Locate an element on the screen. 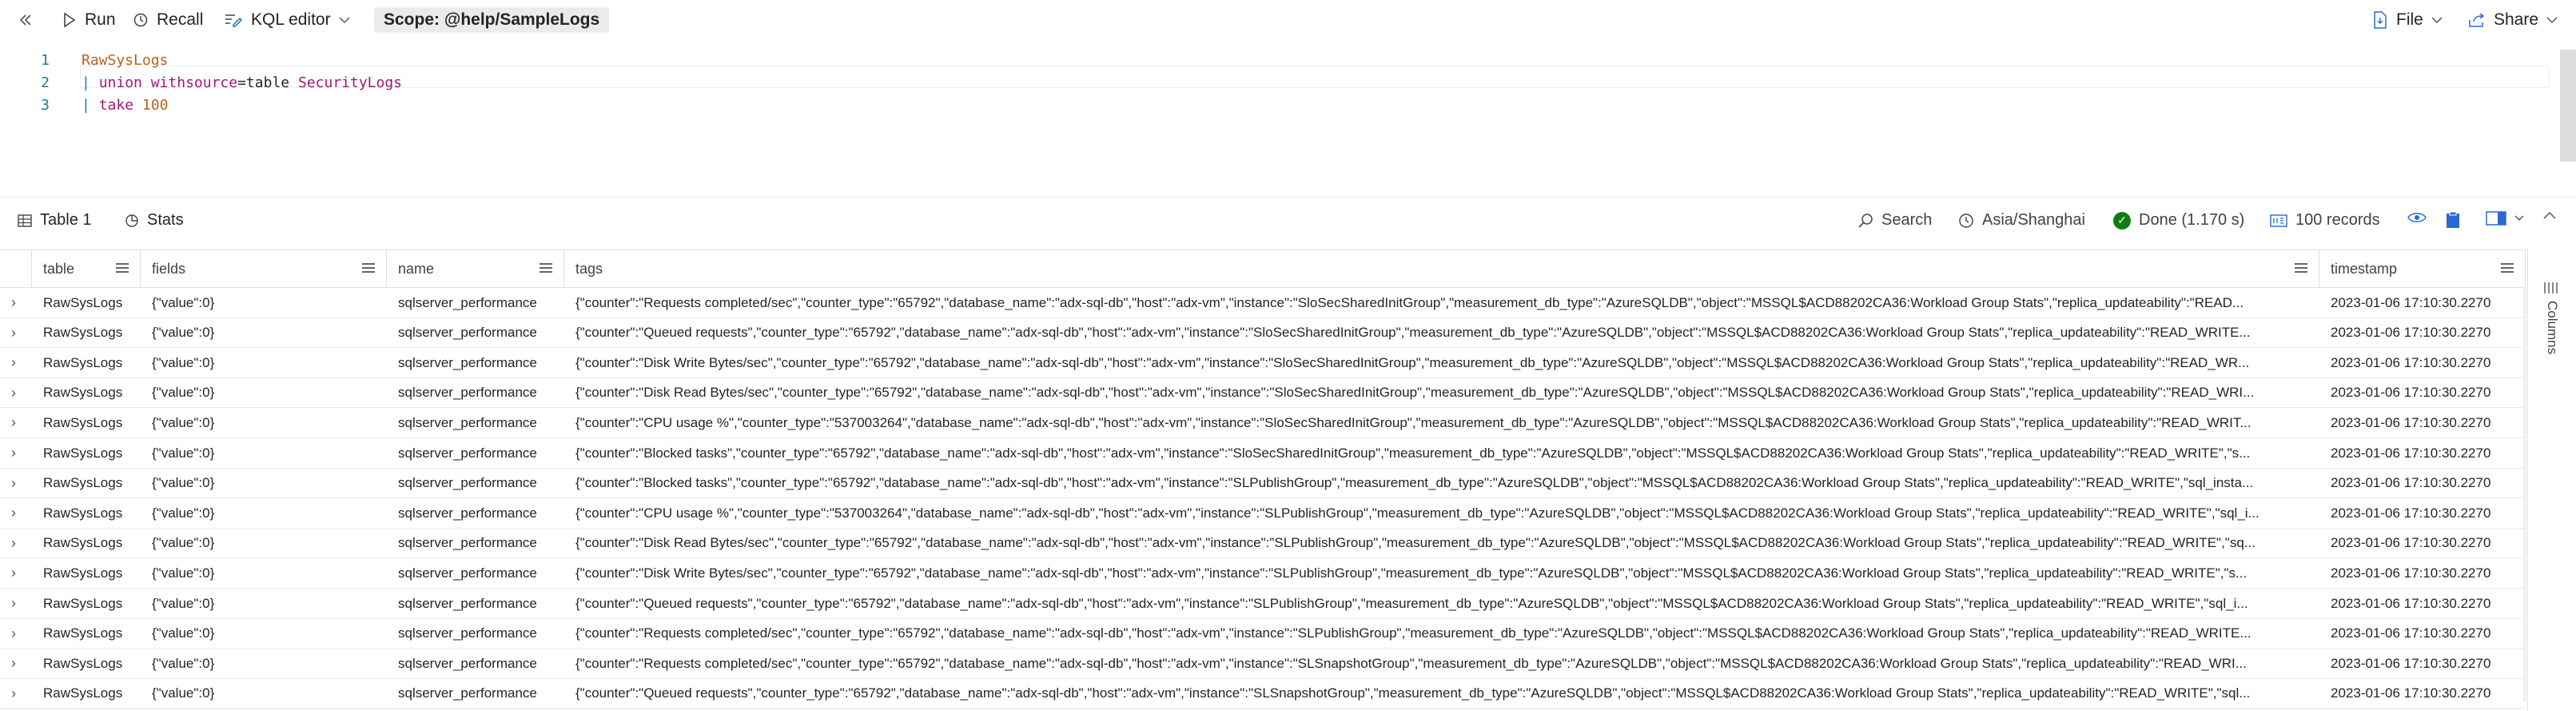  collapse-results-button is located at coordinates (2549, 215).